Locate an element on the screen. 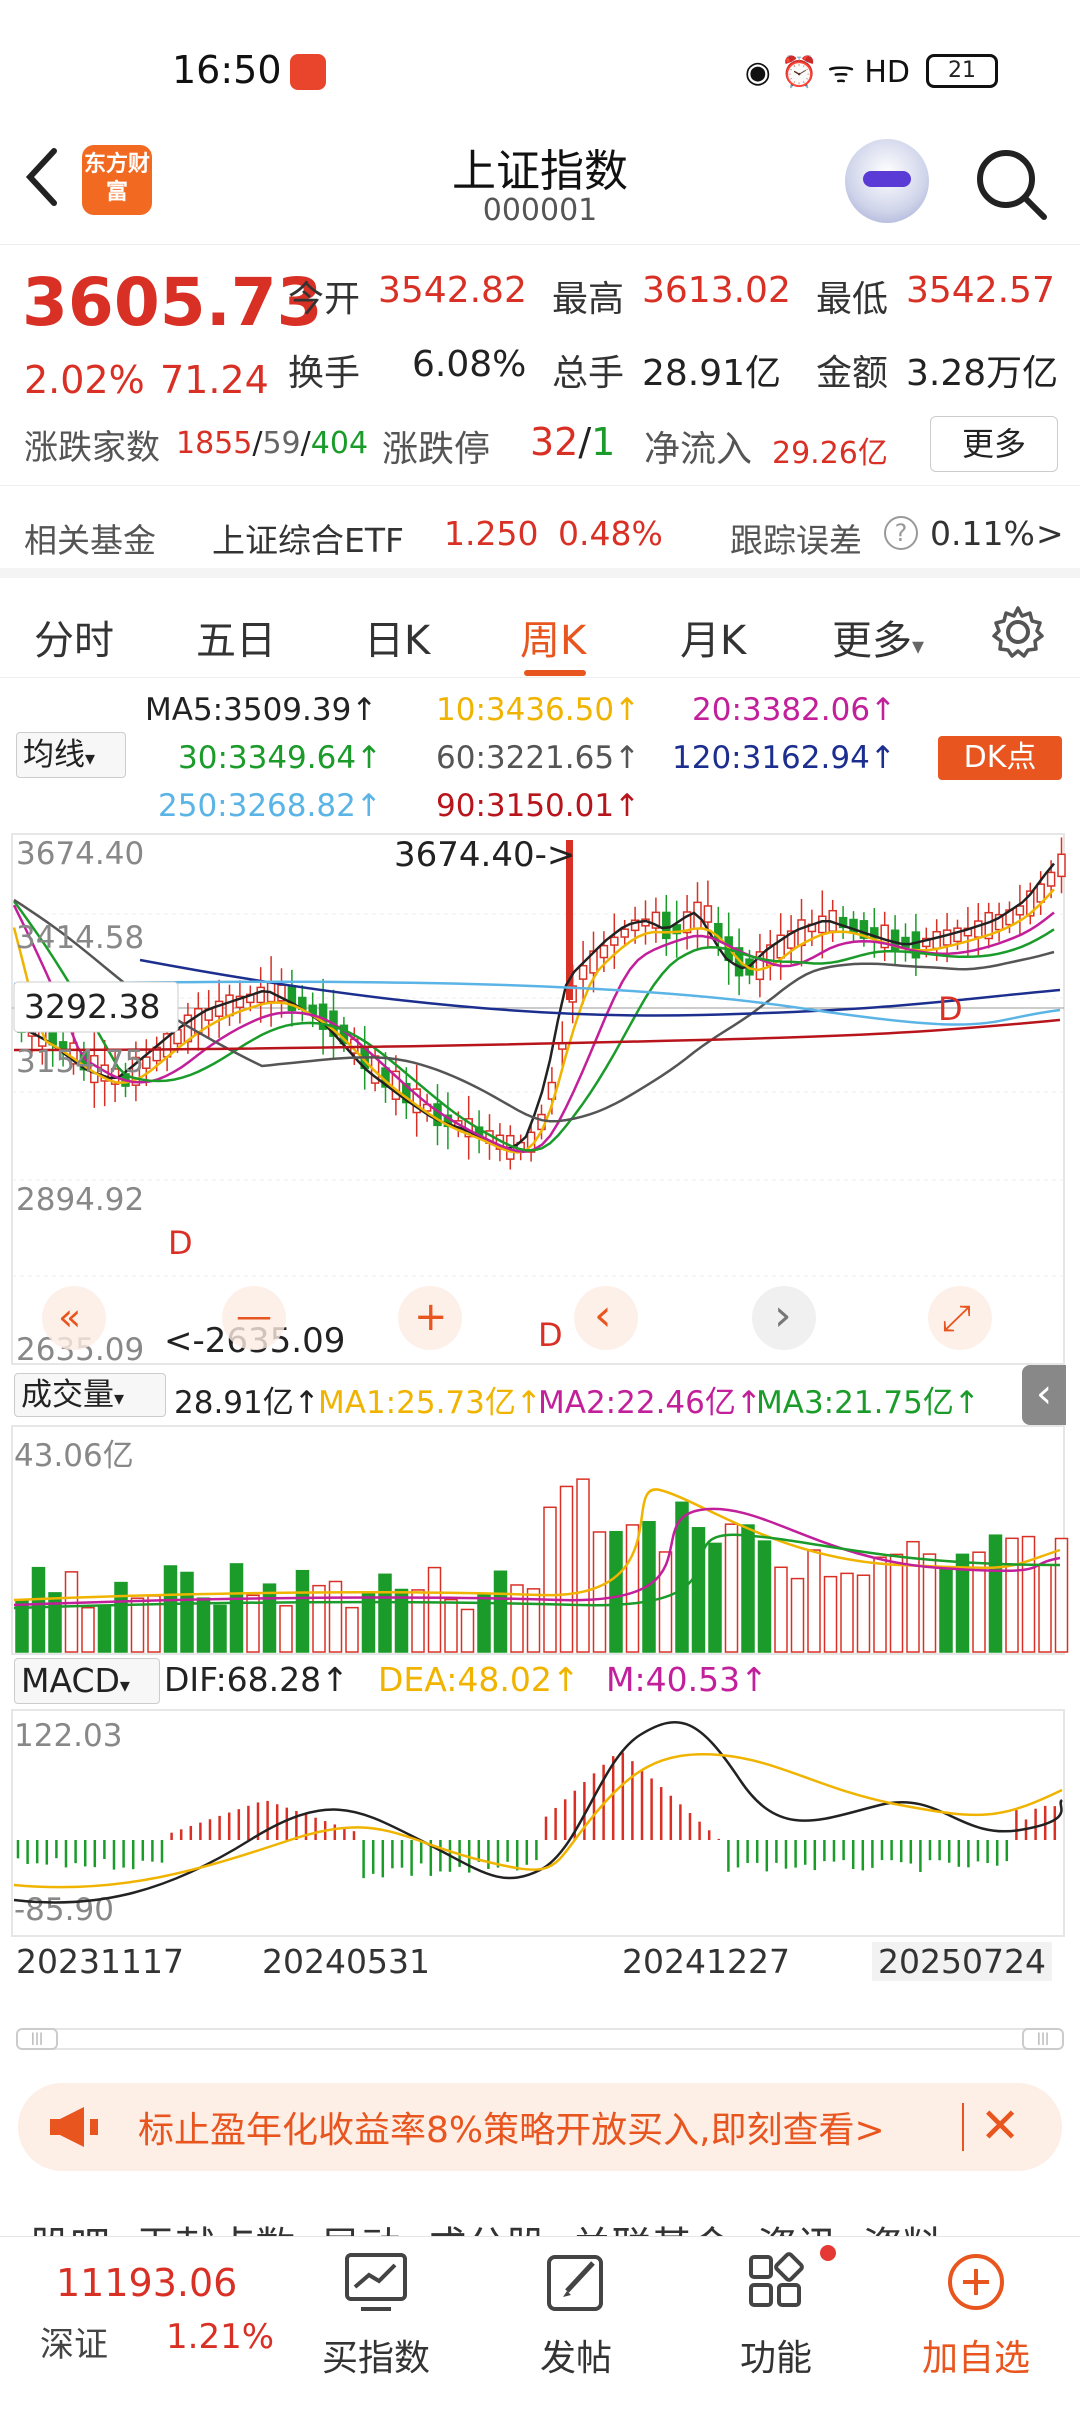 Image resolution: width=1080 pixels, height=2412 pixels. ma-selector: 均线▾ is located at coordinates (71, 755).